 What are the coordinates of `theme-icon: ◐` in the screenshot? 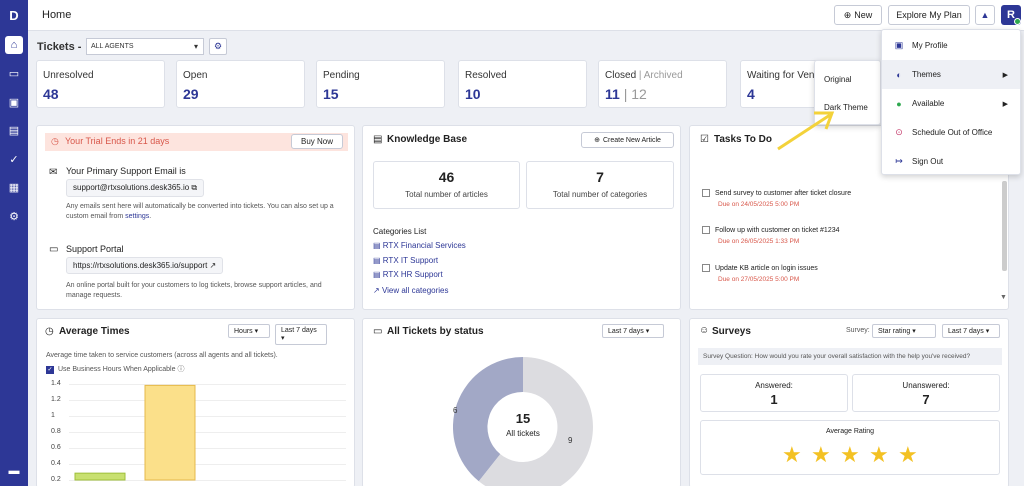 It's located at (899, 74).